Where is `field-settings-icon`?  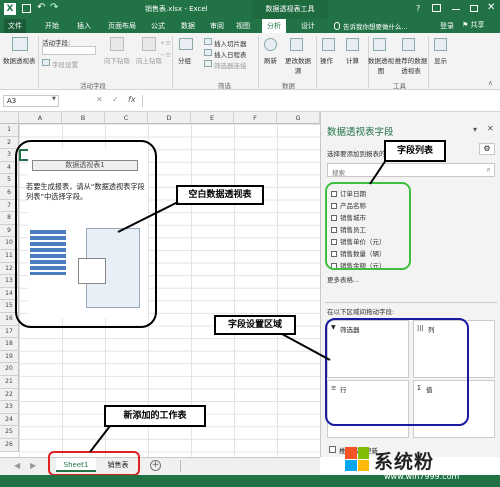 field-settings-icon is located at coordinates (46, 62).